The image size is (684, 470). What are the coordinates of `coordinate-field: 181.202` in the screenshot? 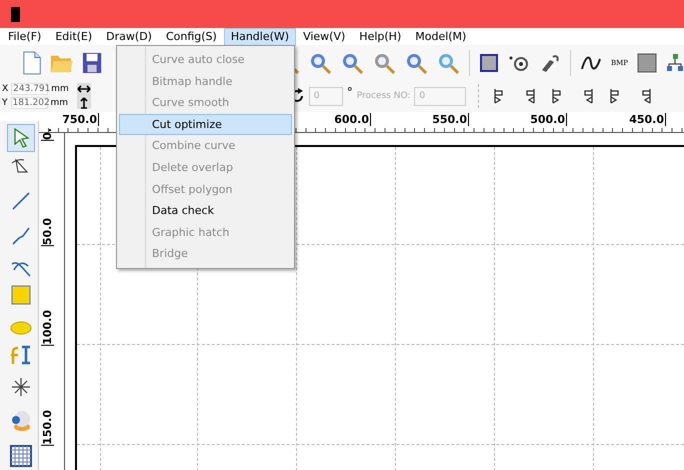 It's located at (29, 103).